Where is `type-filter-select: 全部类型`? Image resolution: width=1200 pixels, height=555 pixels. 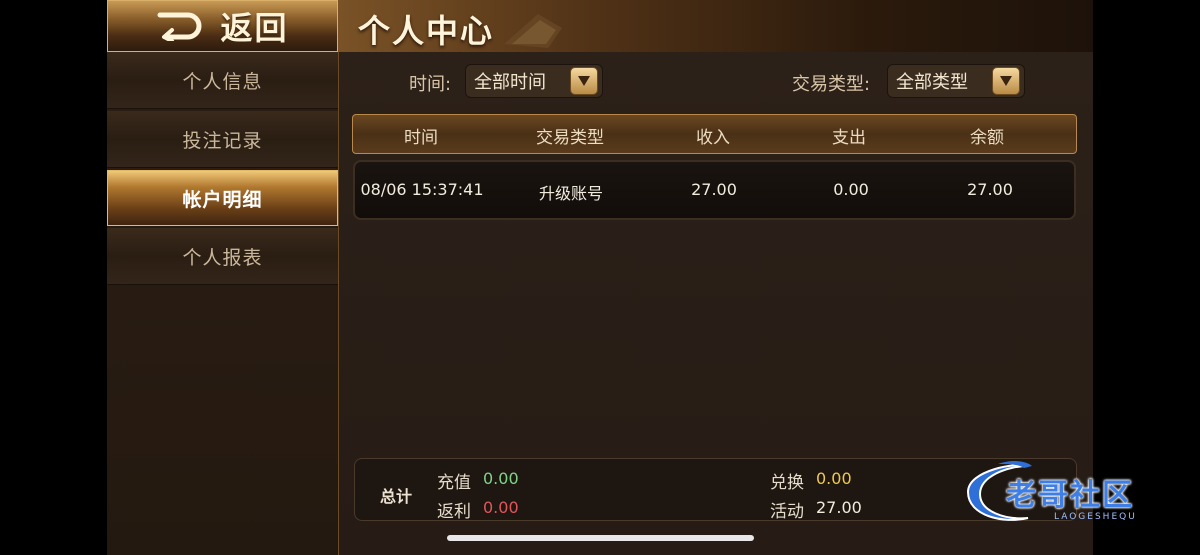
type-filter-select: 全部类型 is located at coordinates (956, 81).